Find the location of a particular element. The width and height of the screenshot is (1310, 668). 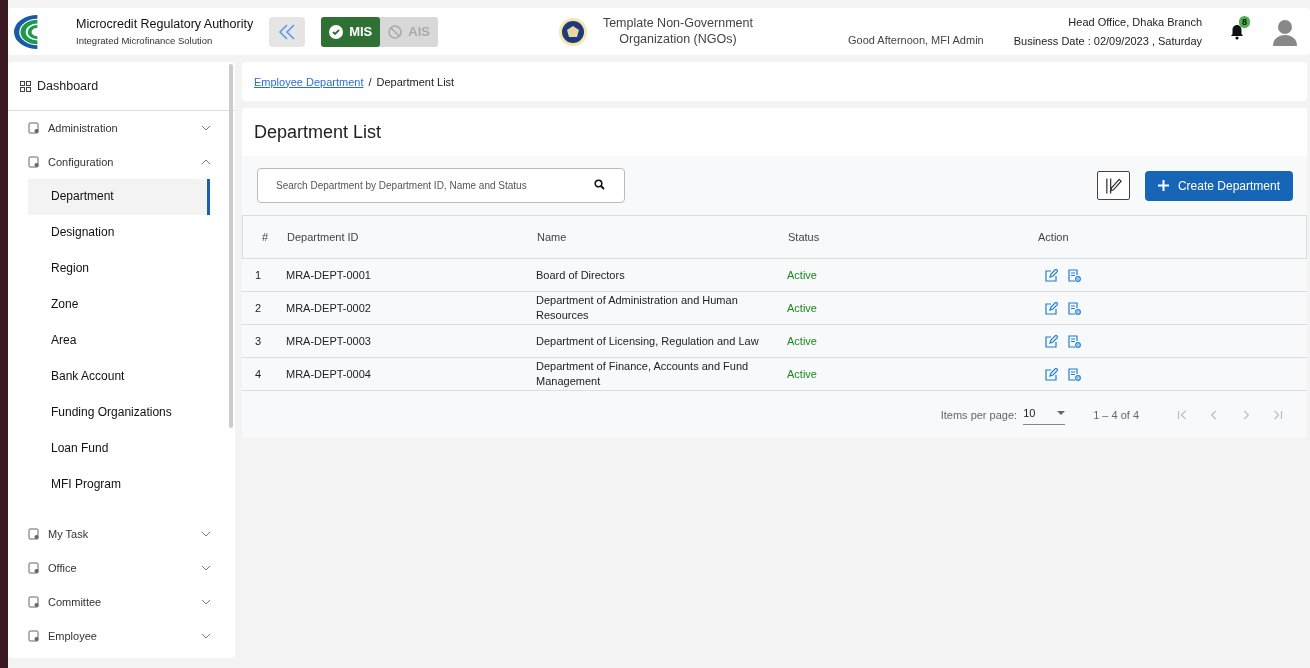

page-title: Department List is located at coordinates (774, 132).